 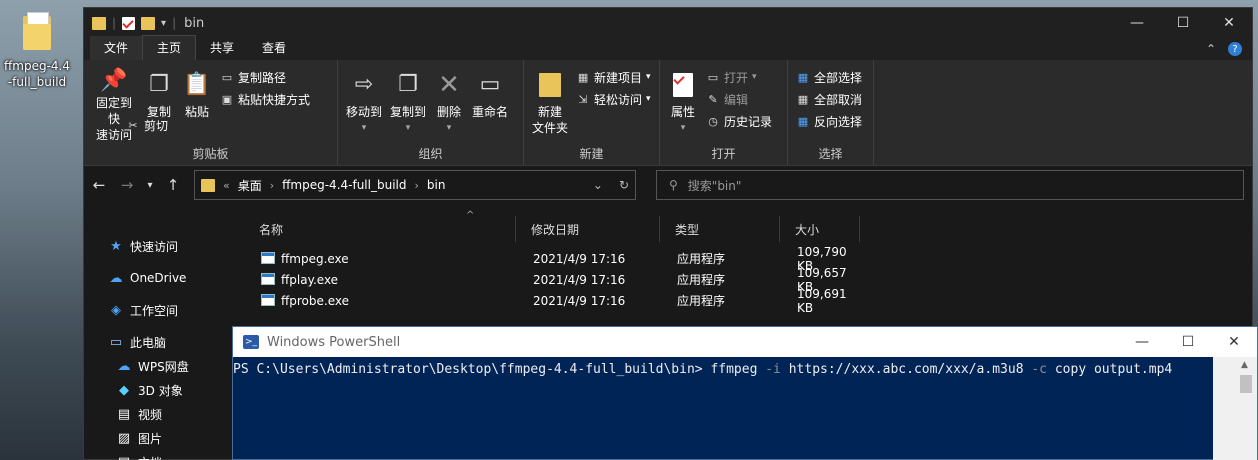 What do you see at coordinates (723, 154) in the screenshot?
I see `group-label-open: 打开` at bounding box center [723, 154].